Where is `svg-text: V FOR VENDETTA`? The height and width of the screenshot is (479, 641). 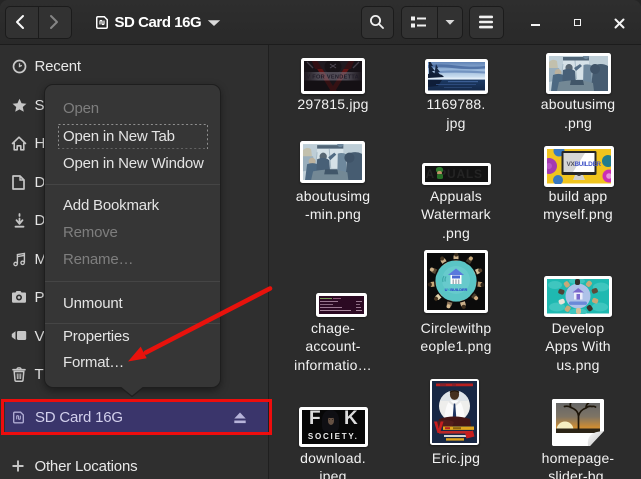
svg-text: V FOR VENDETTA is located at coordinates (332, 77).